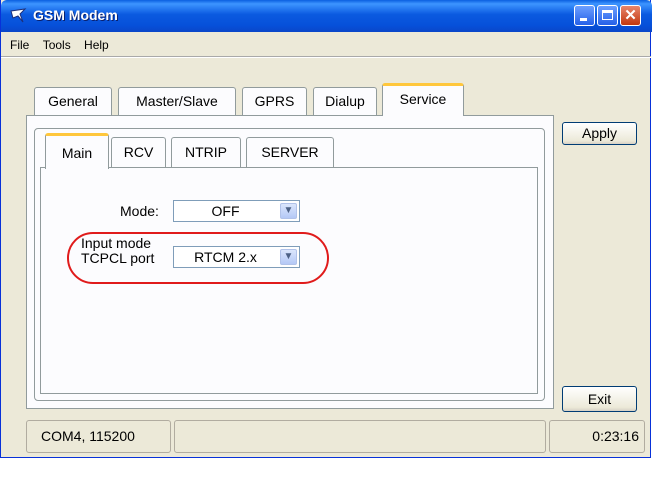 Image resolution: width=653 pixels, height=478 pixels. Describe the element at coordinates (98, 436) in the screenshot. I see `status-port: COM4, 115200` at that location.